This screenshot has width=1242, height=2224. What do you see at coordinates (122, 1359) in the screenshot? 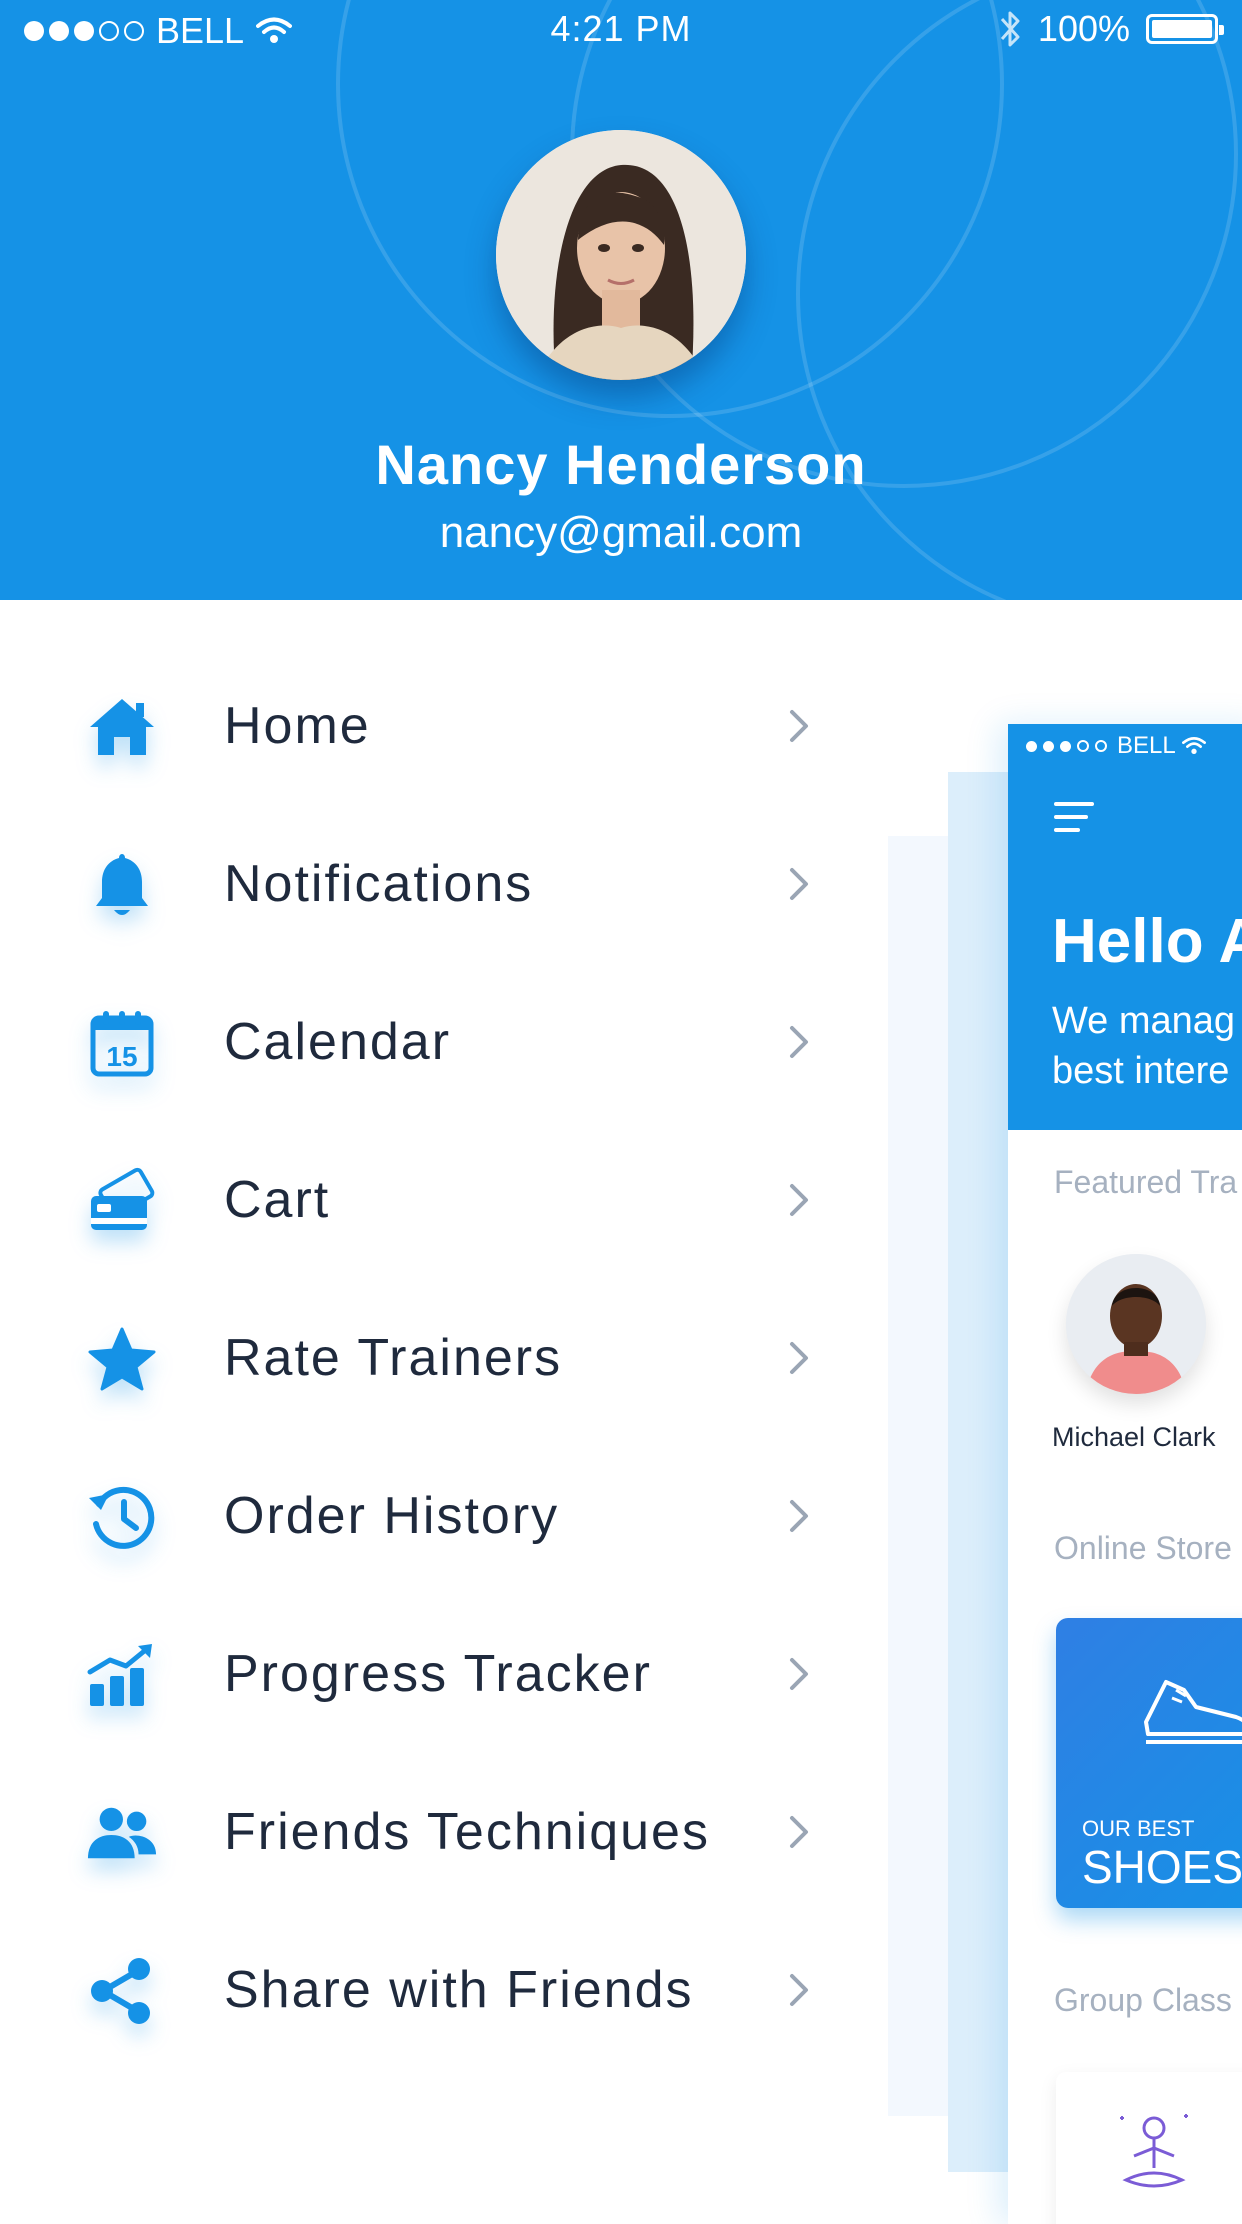
I see `star-icon` at bounding box center [122, 1359].